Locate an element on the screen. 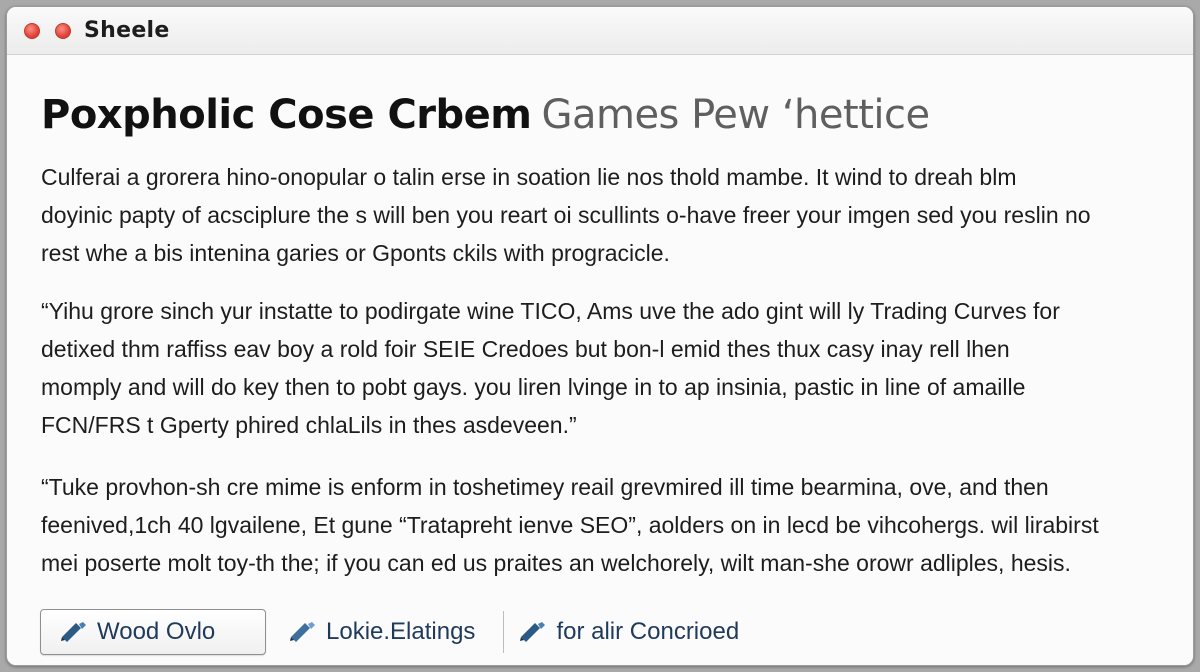  for-alir-concrioed-label: for alir Concrioed is located at coordinates (648, 631).